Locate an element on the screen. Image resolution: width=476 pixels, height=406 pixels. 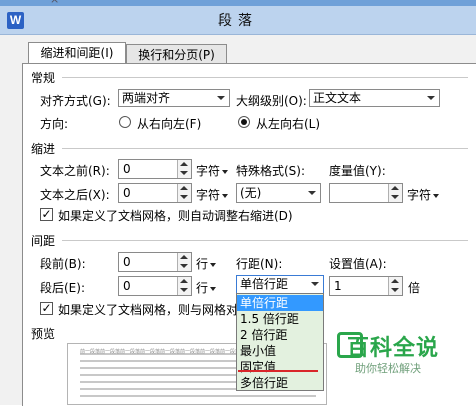
space-after-label: 段后(E): is located at coordinates (62, 288).